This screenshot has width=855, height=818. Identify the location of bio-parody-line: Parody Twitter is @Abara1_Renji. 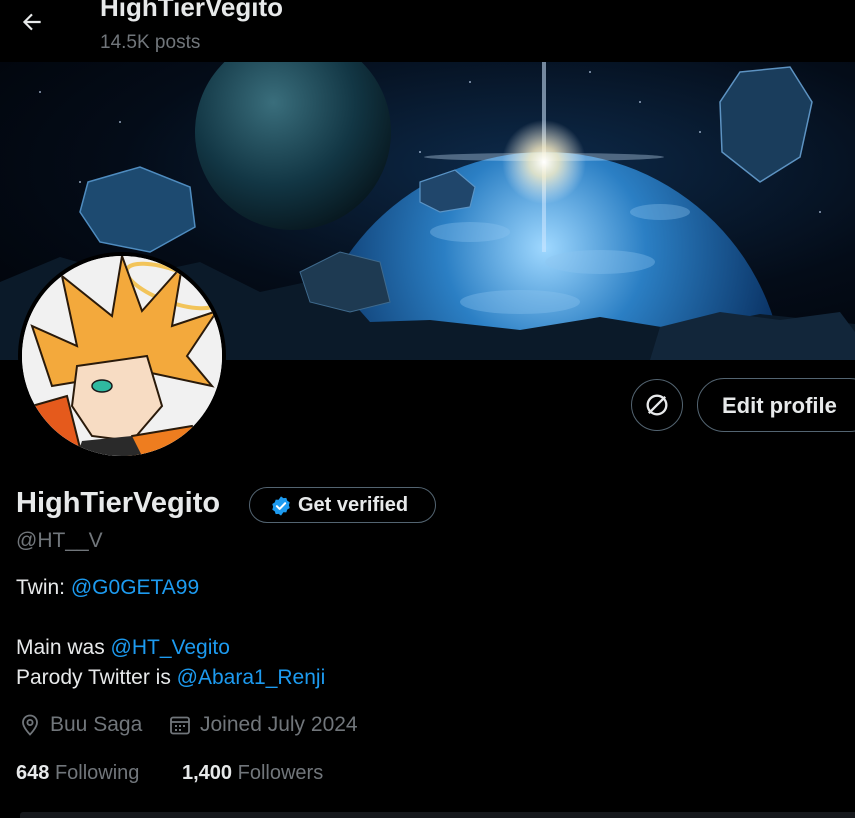
(170, 678).